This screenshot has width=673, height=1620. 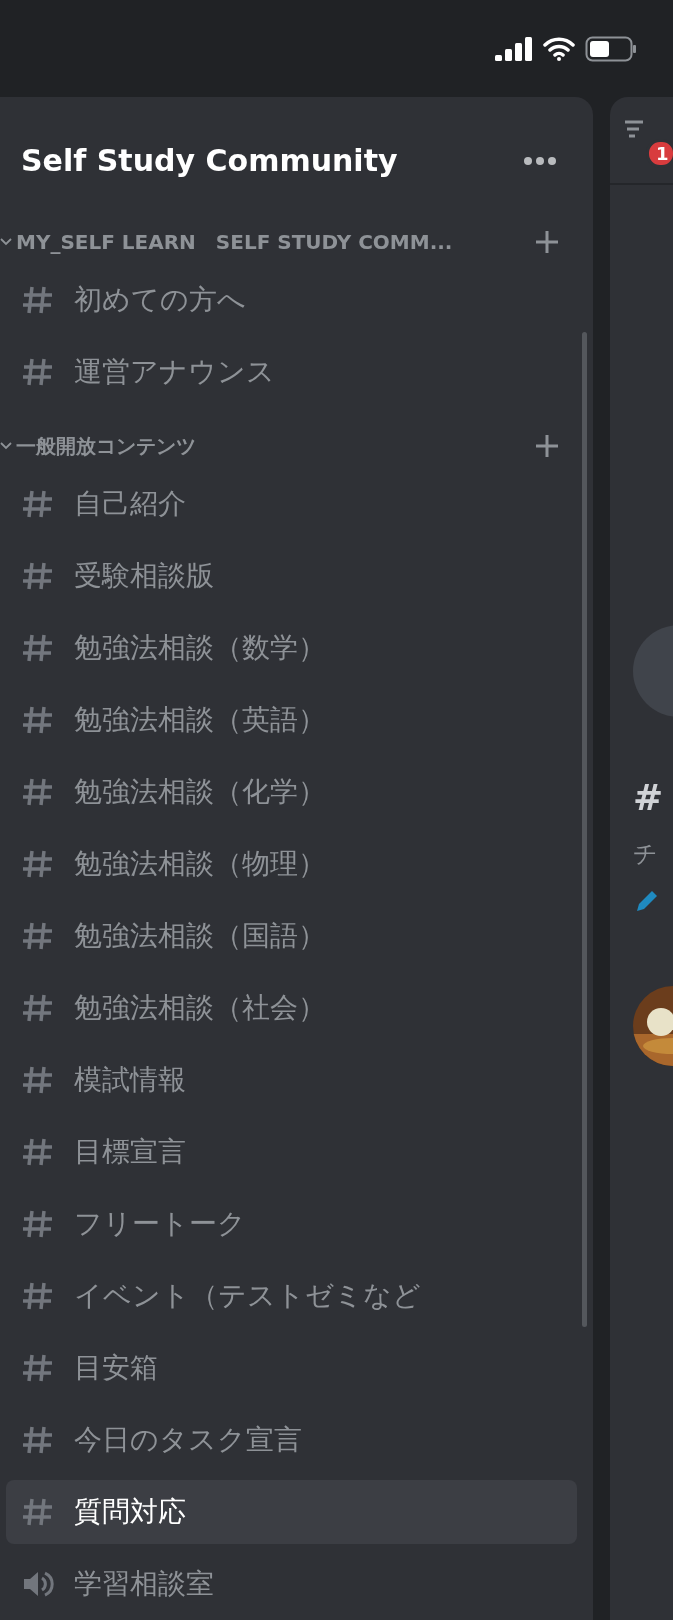 What do you see at coordinates (291, 1152) in the screenshot?
I see `channel-item: 目標宣言` at bounding box center [291, 1152].